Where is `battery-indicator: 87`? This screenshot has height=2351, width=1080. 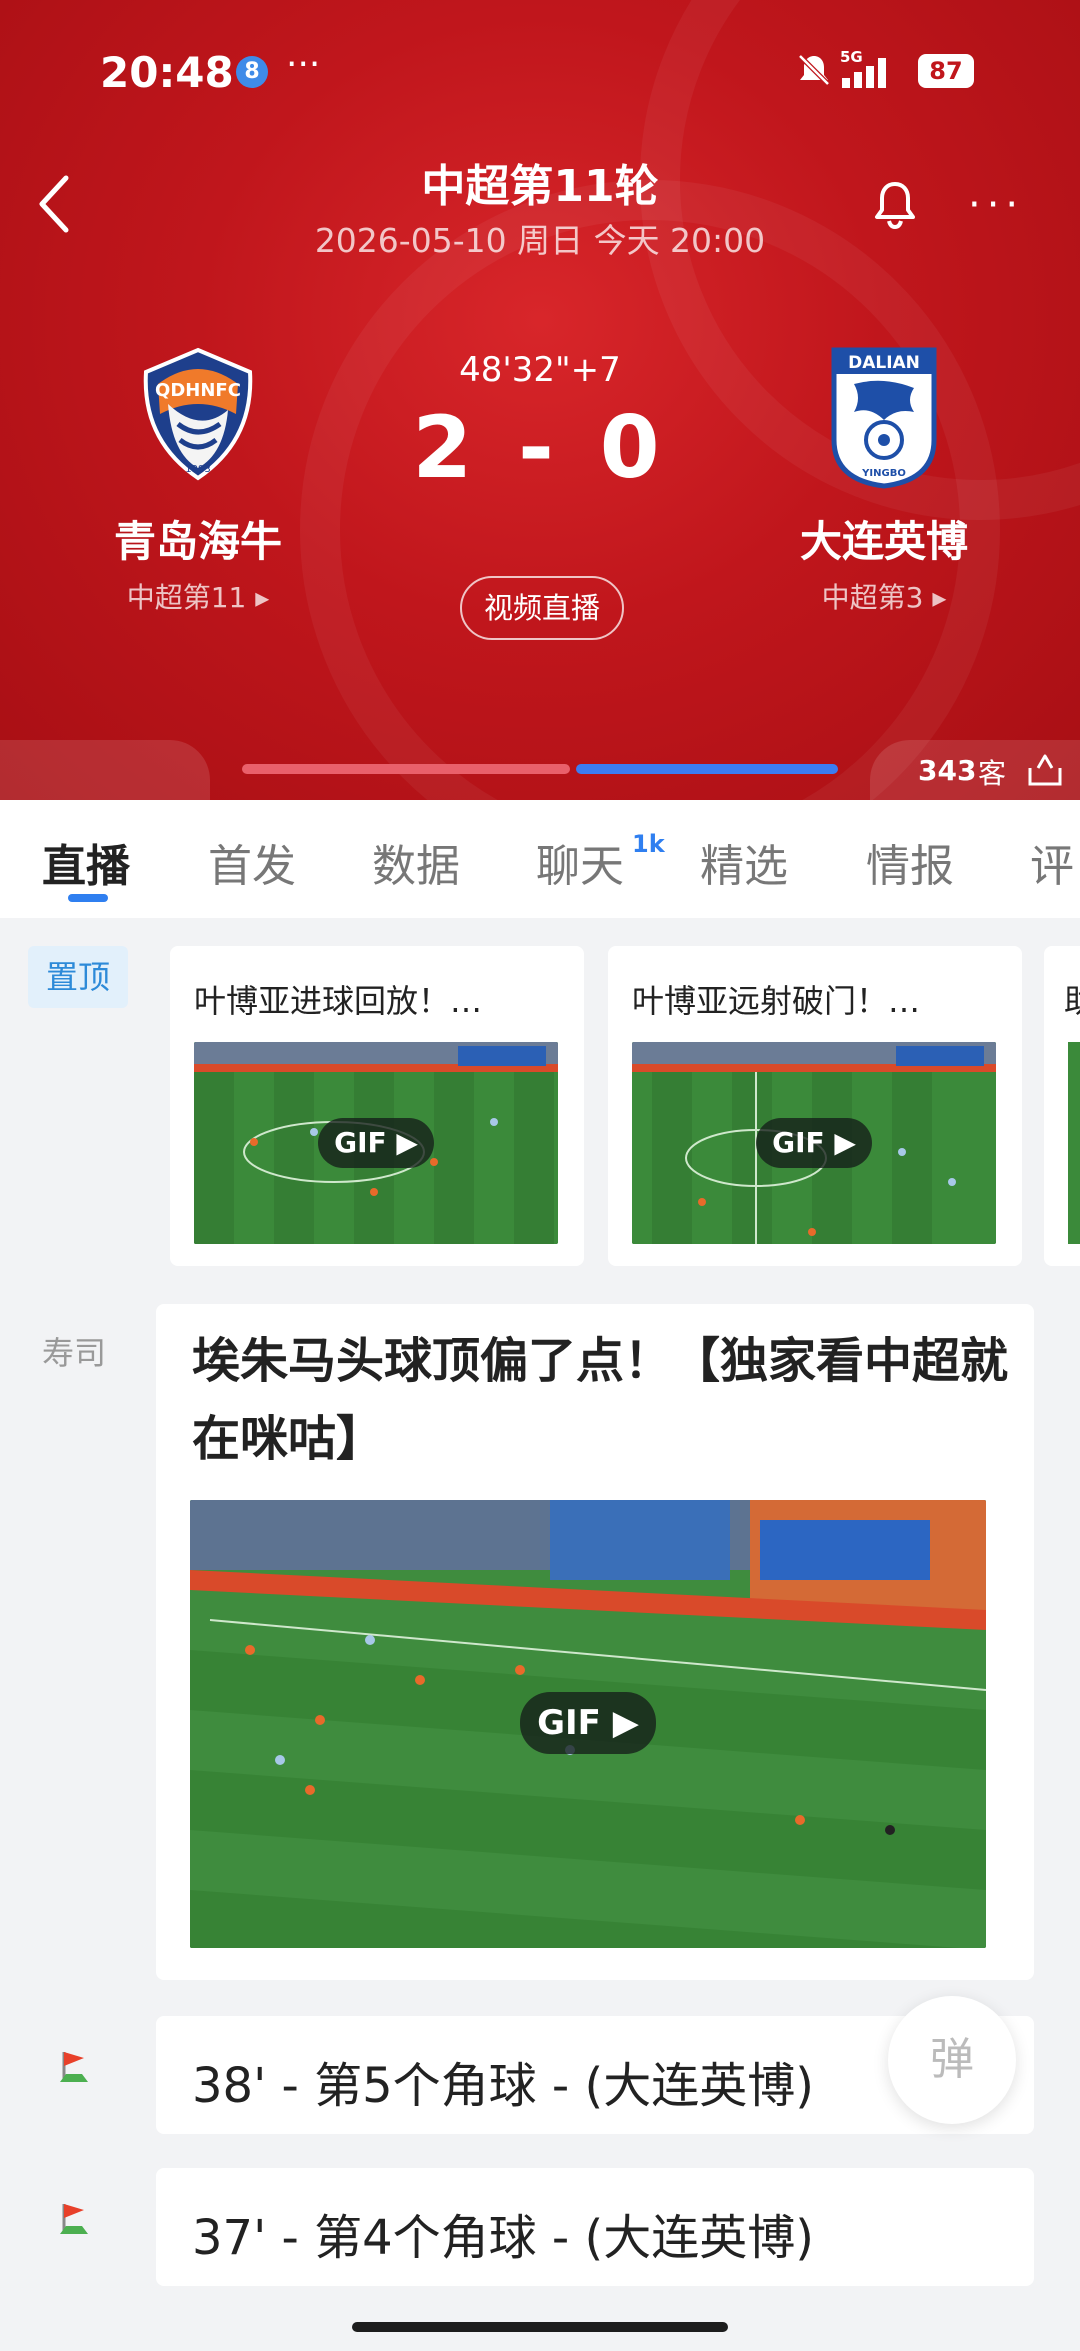
battery-indicator: 87 is located at coordinates (946, 71).